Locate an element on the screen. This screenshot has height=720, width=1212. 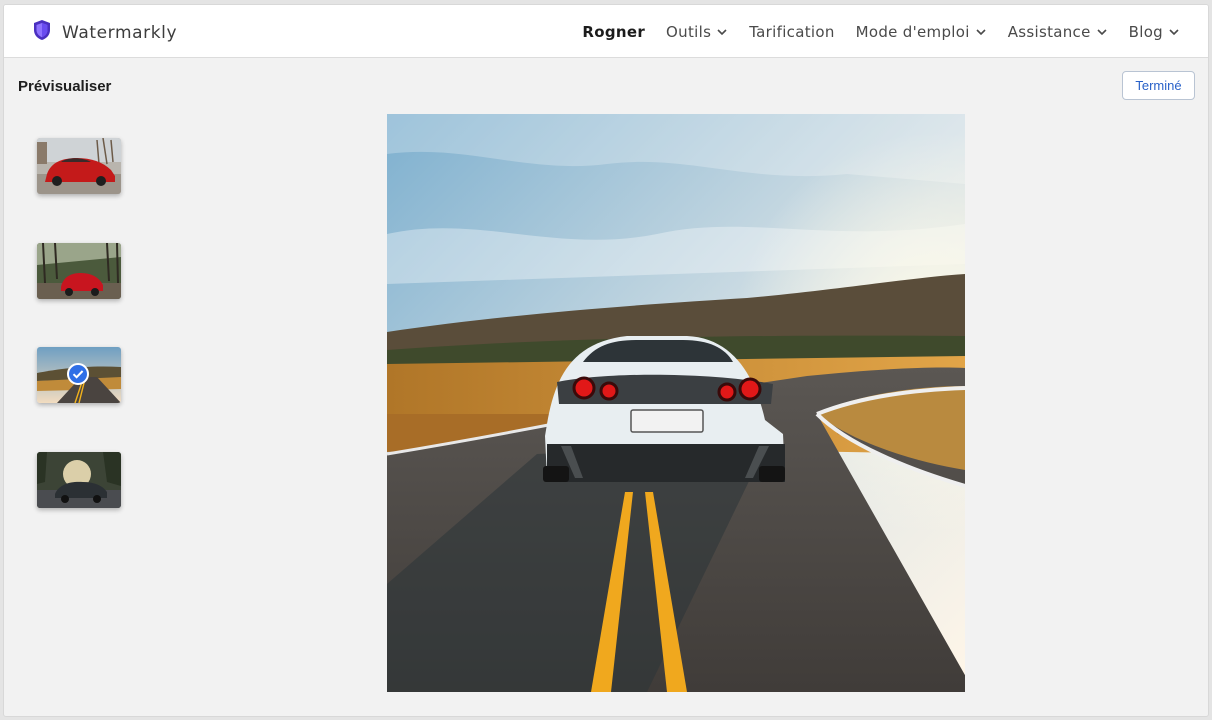
brand: Watermarkly is located at coordinates (104, 32).